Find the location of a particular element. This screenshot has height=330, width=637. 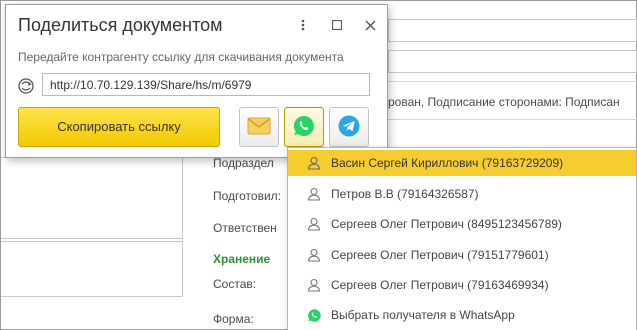

recipient-item: Сергеев Олег Петрович (79151779601) is located at coordinates (462, 255).